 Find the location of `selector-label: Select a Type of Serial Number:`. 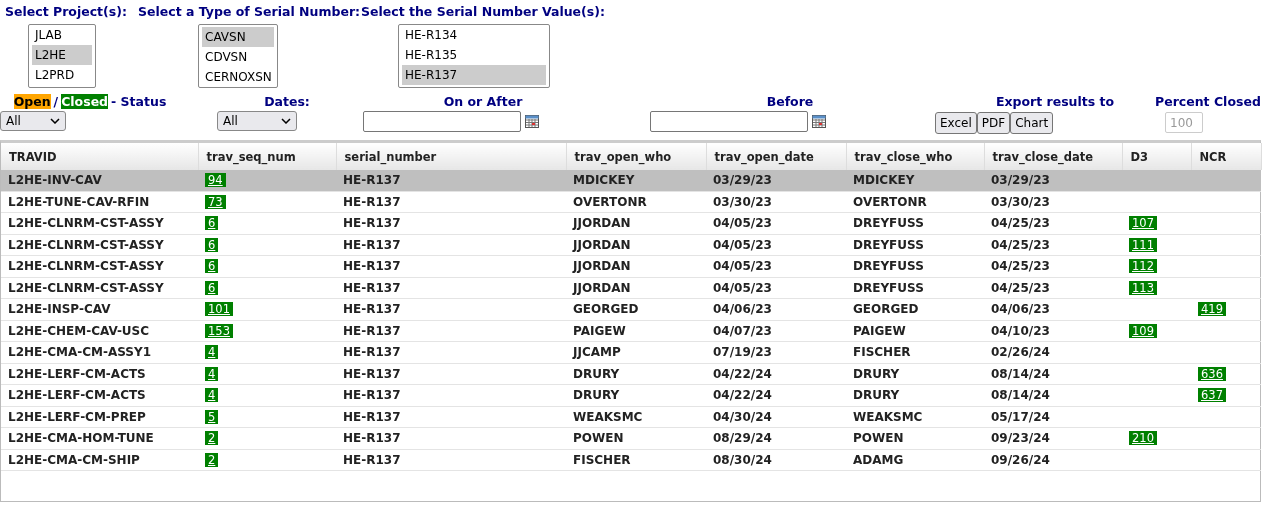

selector-label: Select a Type of Serial Number: is located at coordinates (249, 11).